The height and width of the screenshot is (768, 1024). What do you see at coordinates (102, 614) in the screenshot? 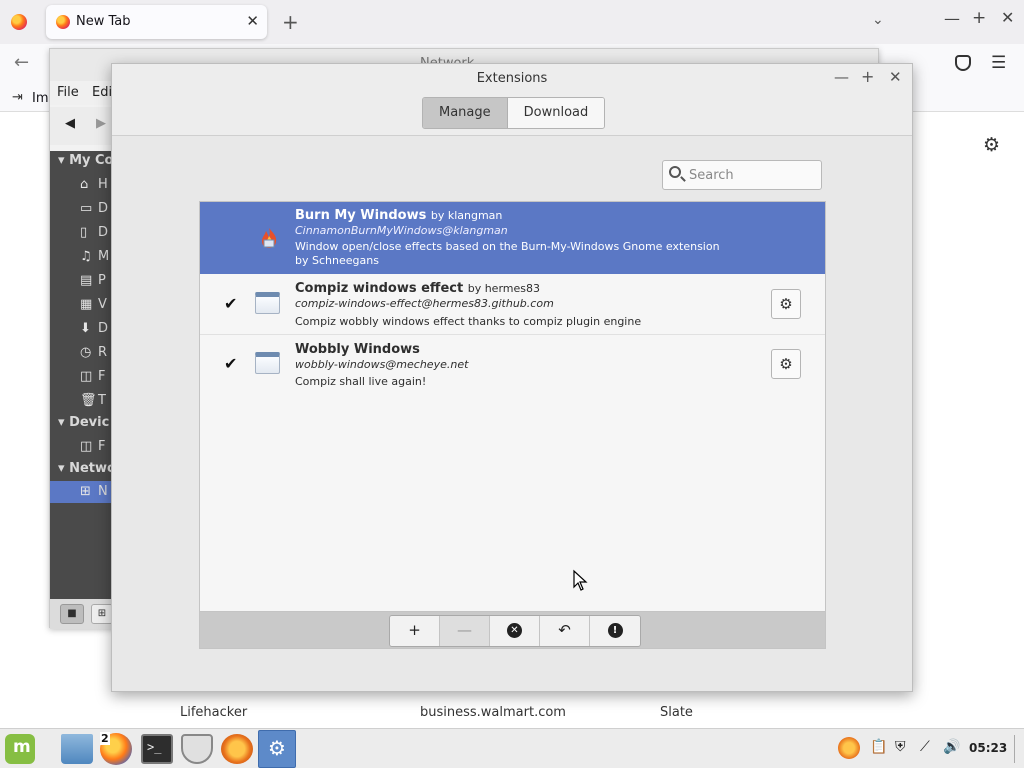
I see `show-treeview-button: ⊞` at bounding box center [102, 614].